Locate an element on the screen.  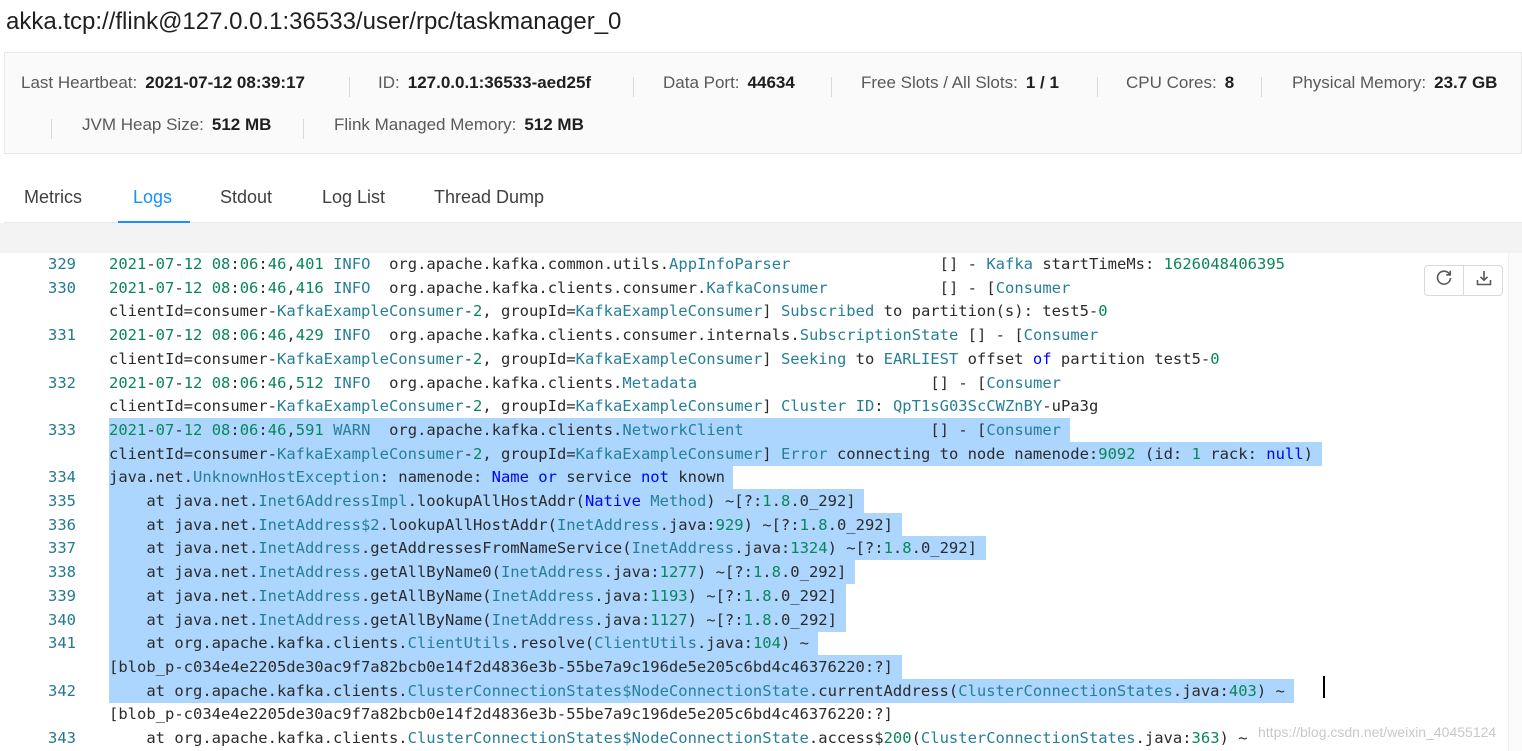
line-number: 329 is located at coordinates (62, 264).